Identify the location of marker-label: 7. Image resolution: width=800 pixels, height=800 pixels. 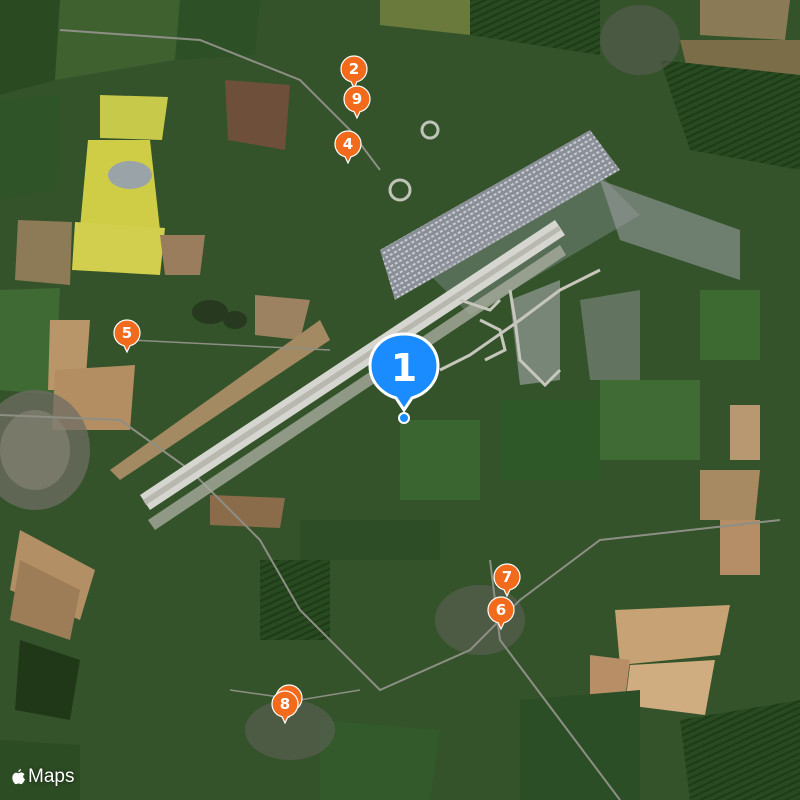
(507, 577).